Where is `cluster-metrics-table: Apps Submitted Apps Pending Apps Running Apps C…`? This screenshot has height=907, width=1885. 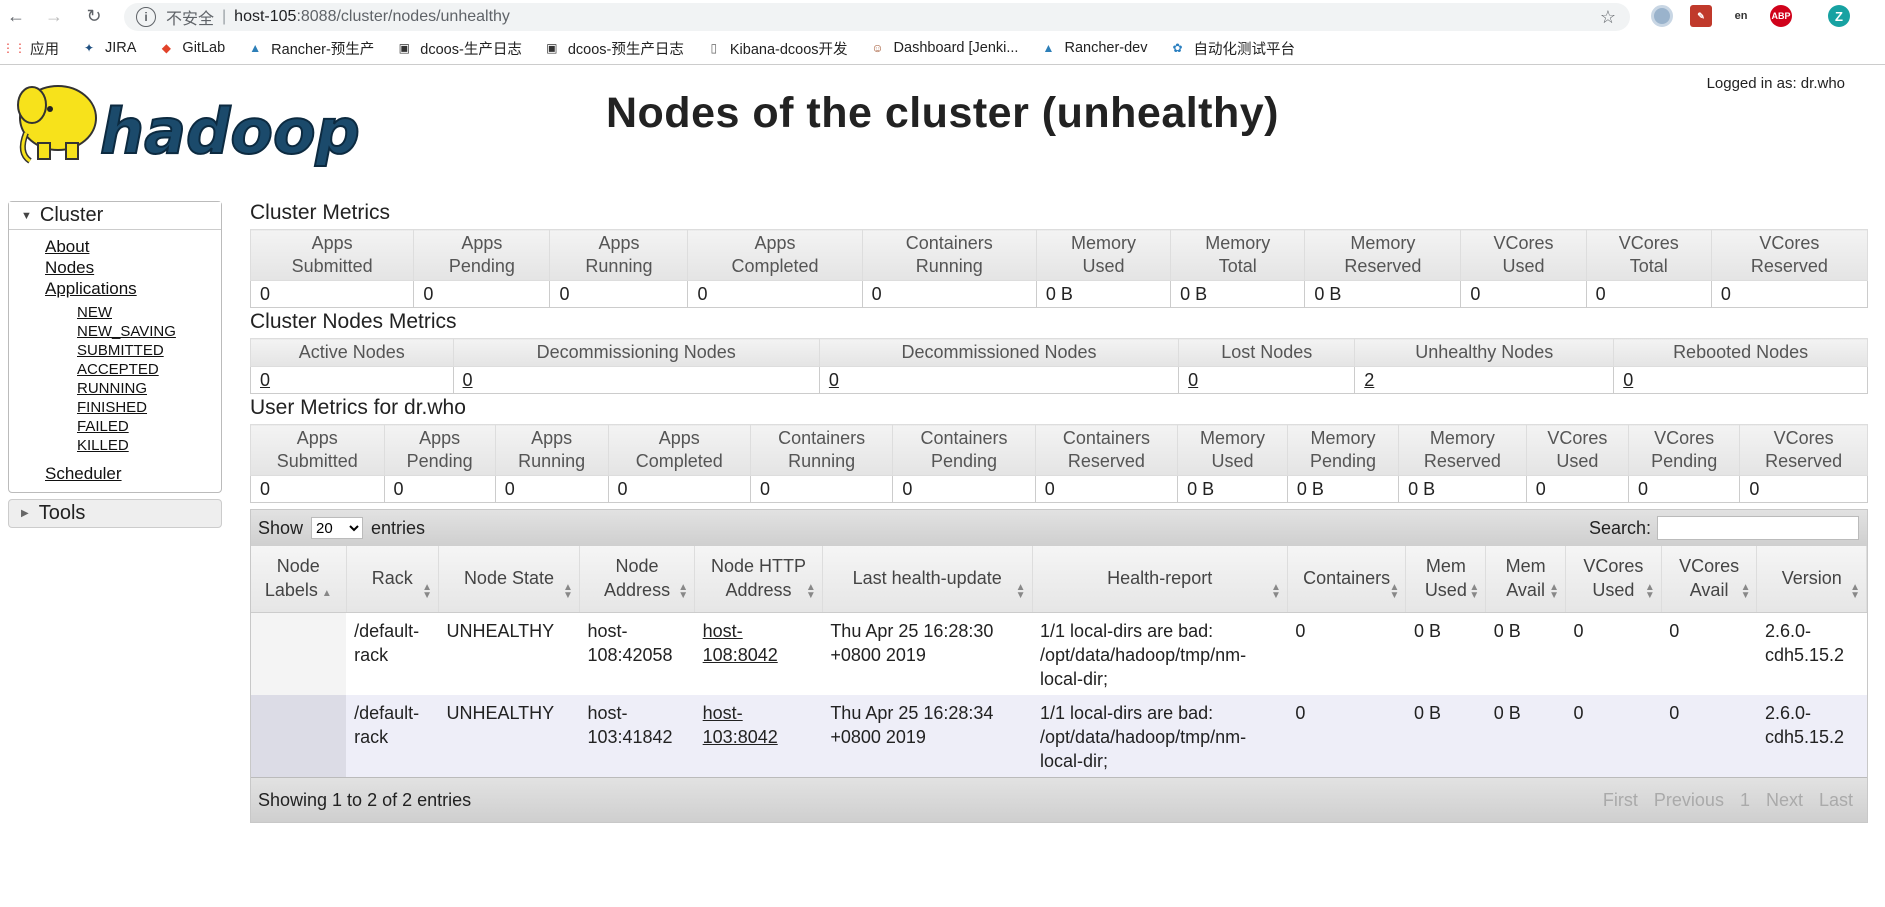
cluster-metrics-table: Apps Submitted Apps Pending Apps Running Apps C… is located at coordinates (1059, 268).